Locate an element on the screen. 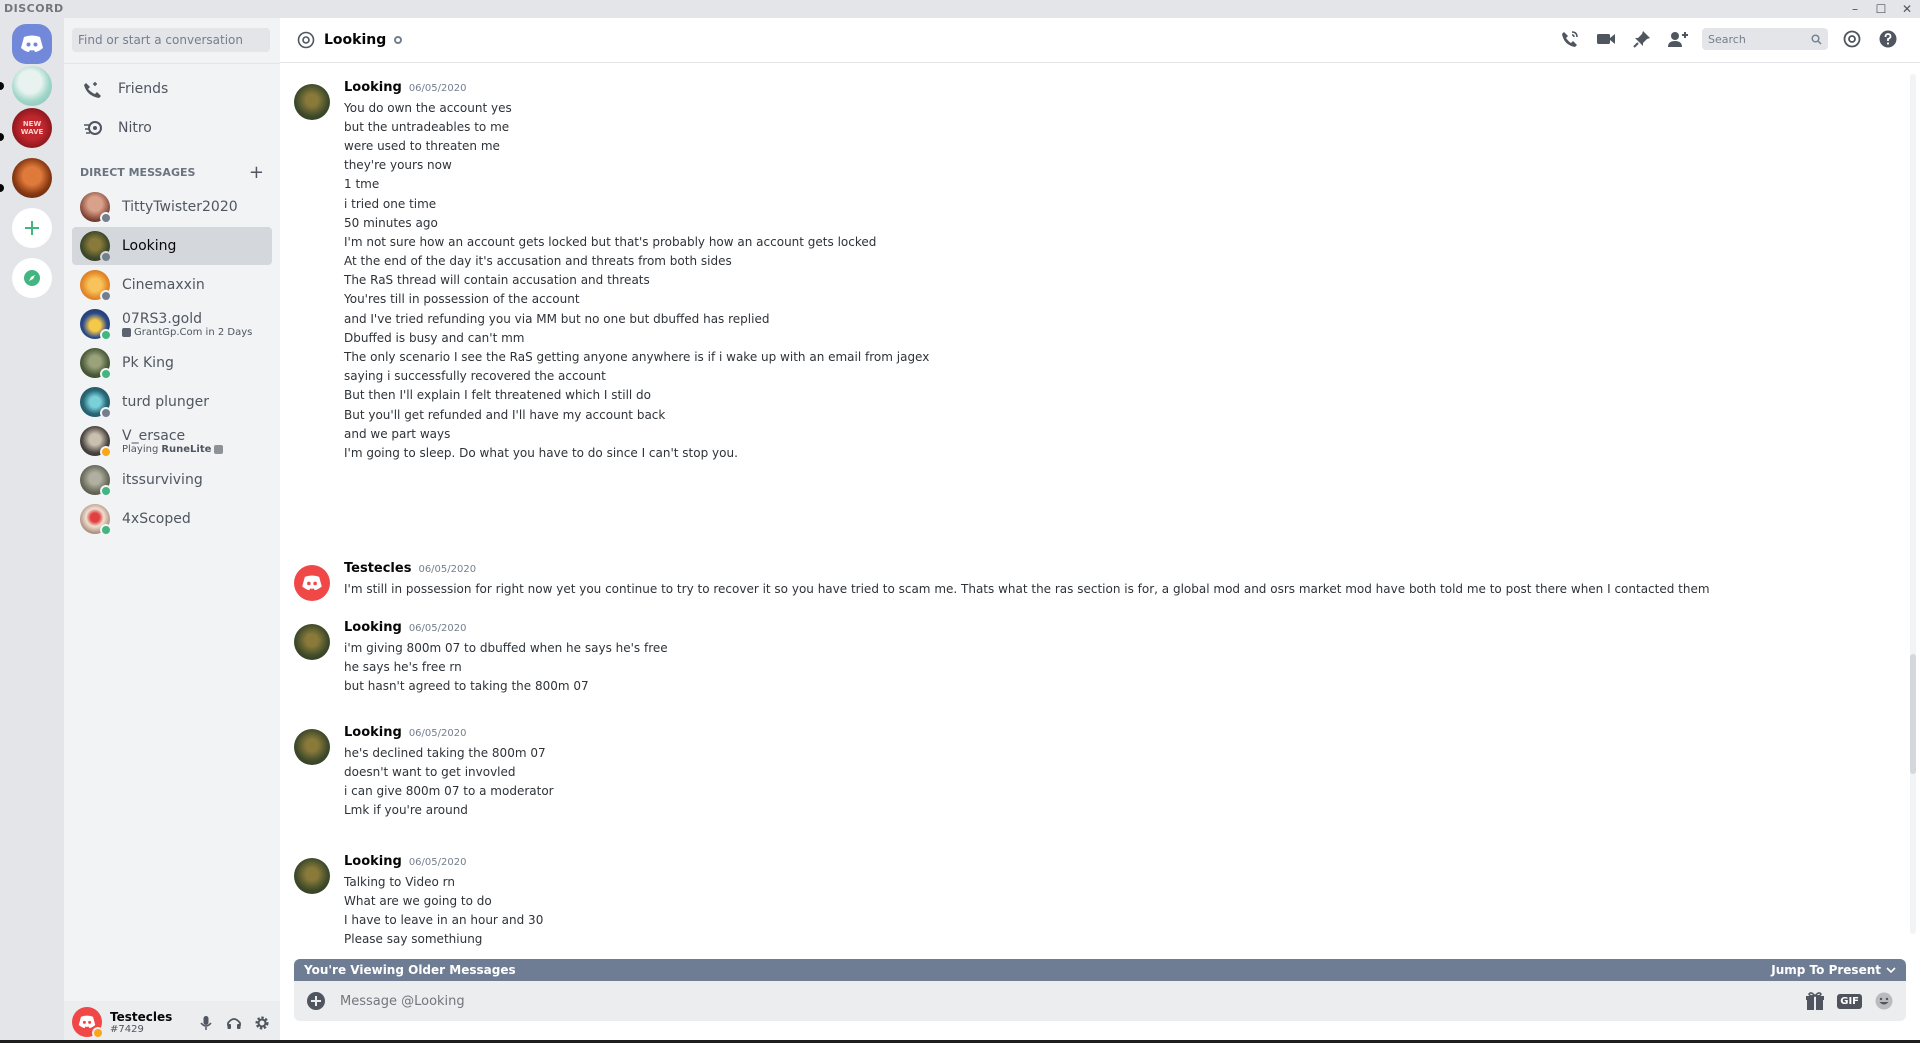 The height and width of the screenshot is (1043, 1920). mute-button is located at coordinates (206, 1023).